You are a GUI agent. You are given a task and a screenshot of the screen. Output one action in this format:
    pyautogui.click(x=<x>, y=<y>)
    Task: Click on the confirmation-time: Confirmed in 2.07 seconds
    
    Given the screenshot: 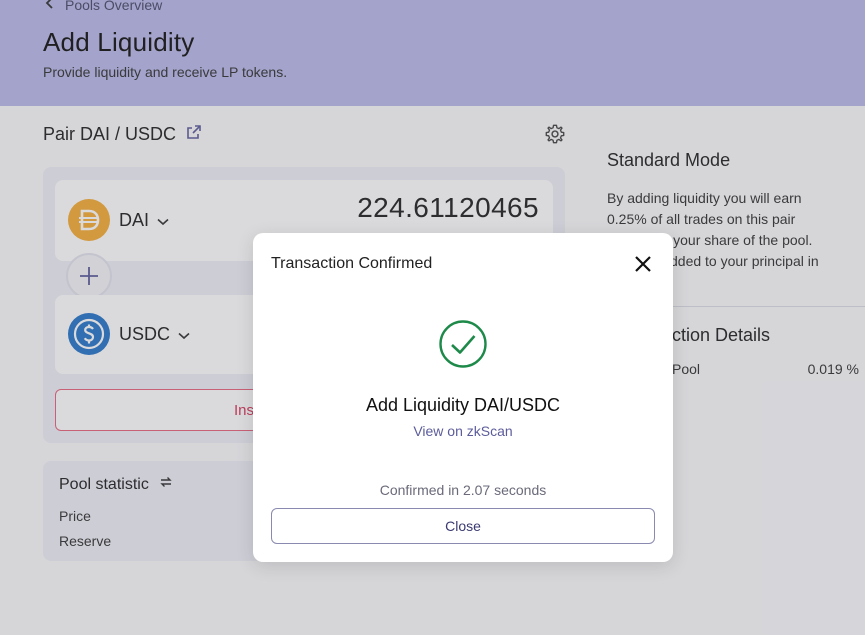 What is the action you would take?
    pyautogui.click(x=463, y=490)
    